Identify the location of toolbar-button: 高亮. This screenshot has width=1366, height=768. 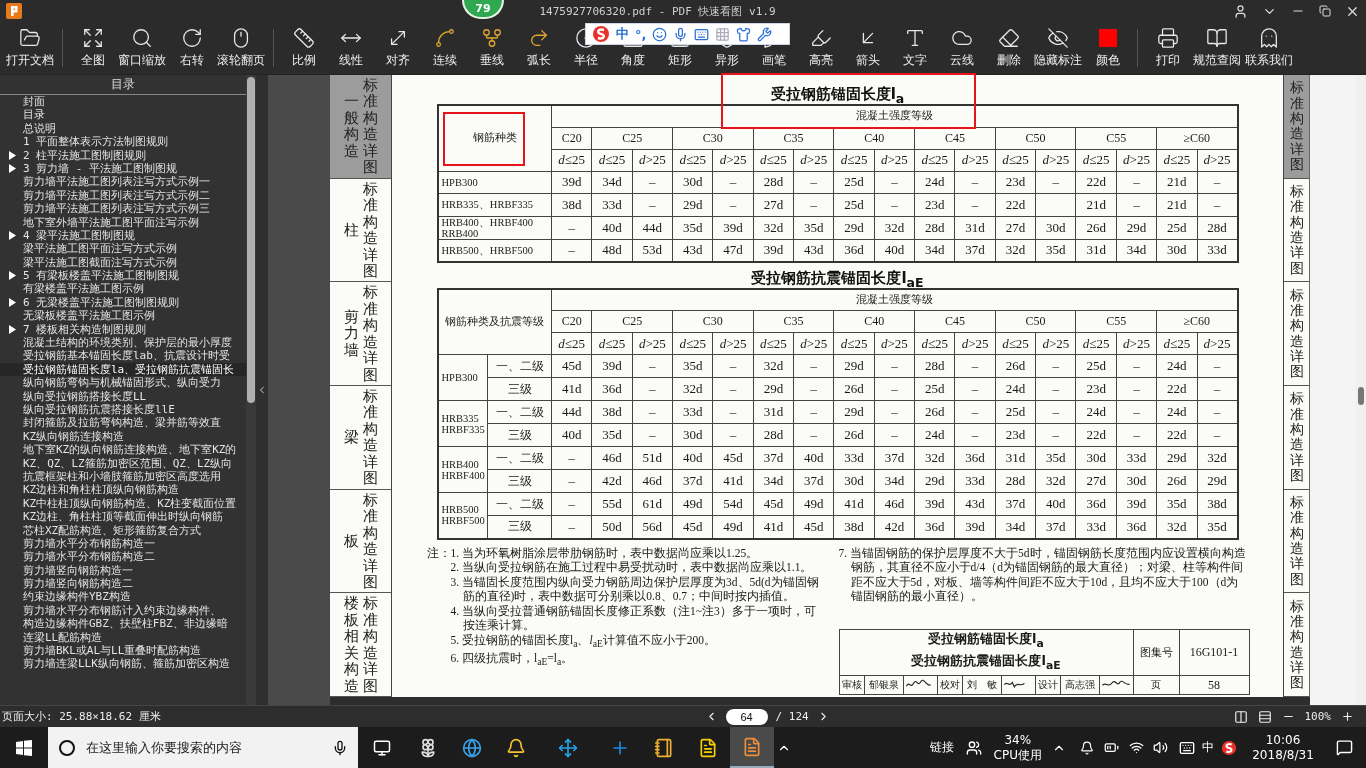
(820, 48).